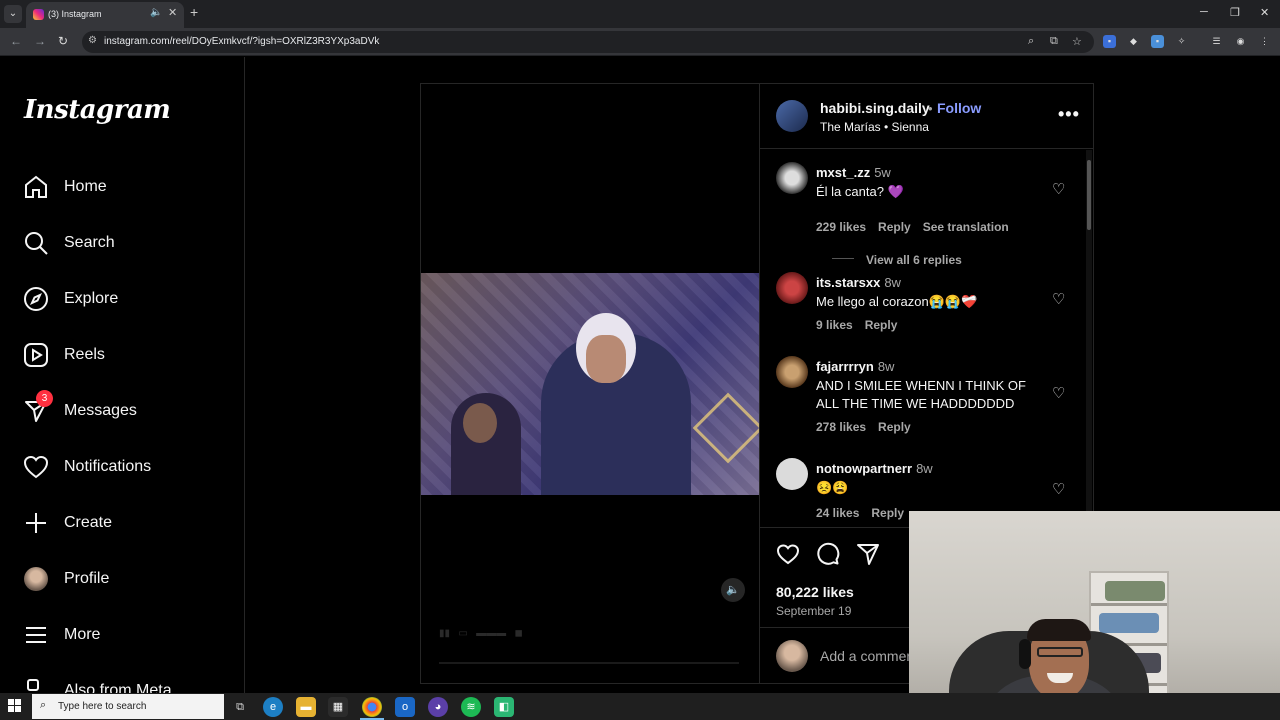  What do you see at coordinates (1109, 41) in the screenshot?
I see `extension-icon-1: ▪` at bounding box center [1109, 41].